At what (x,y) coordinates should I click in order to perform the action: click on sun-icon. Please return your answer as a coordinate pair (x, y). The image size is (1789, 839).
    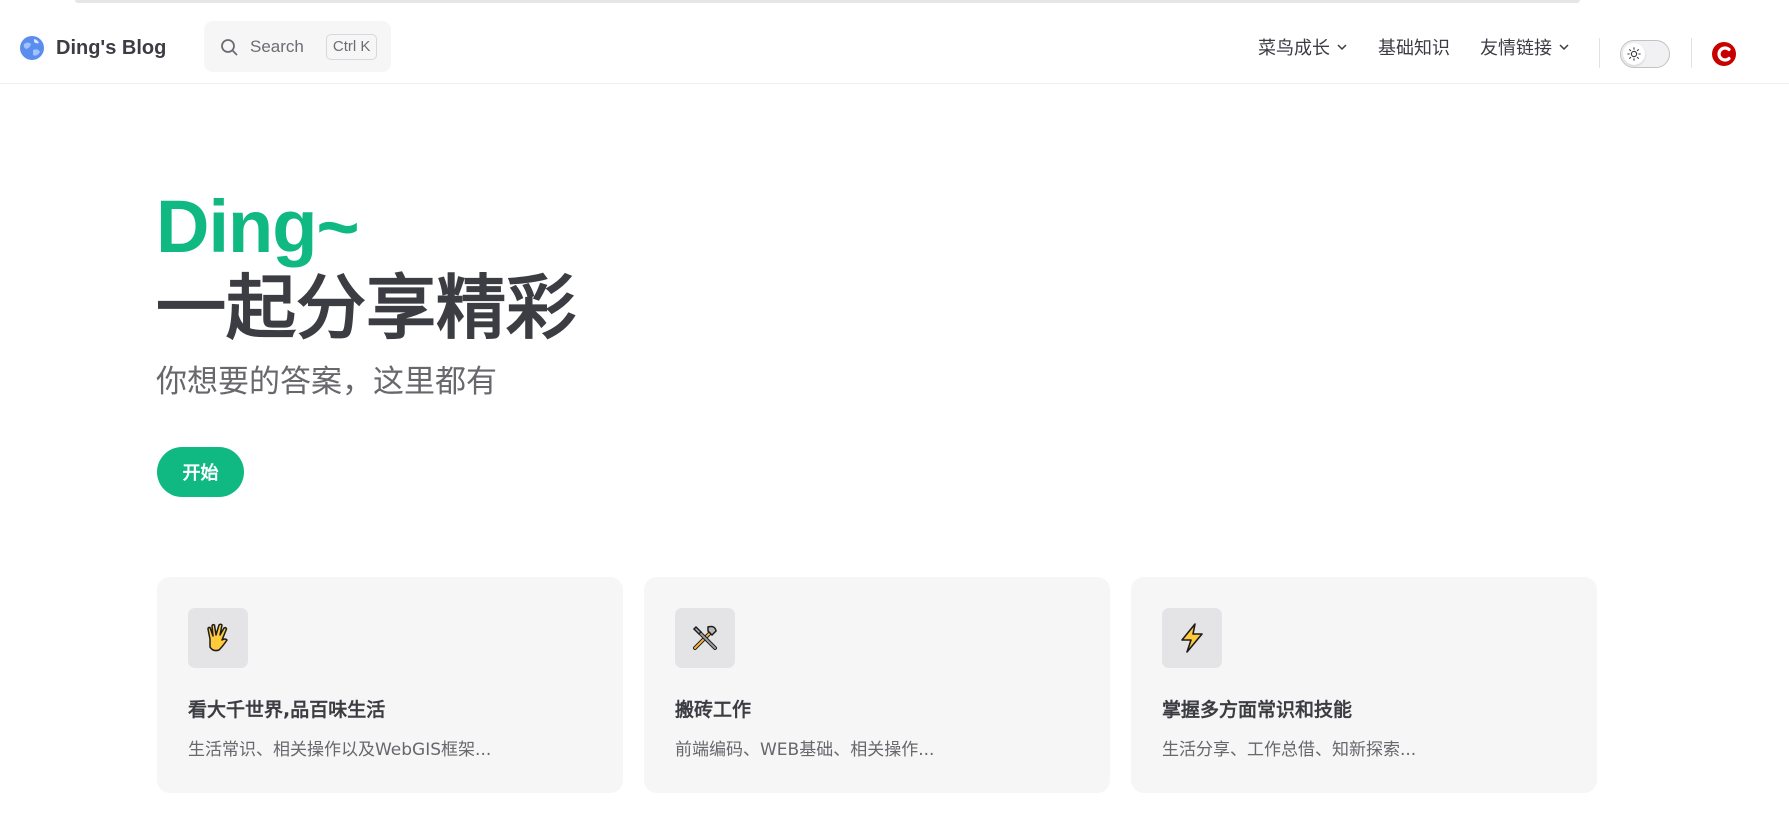
    Looking at the image, I should click on (1634, 54).